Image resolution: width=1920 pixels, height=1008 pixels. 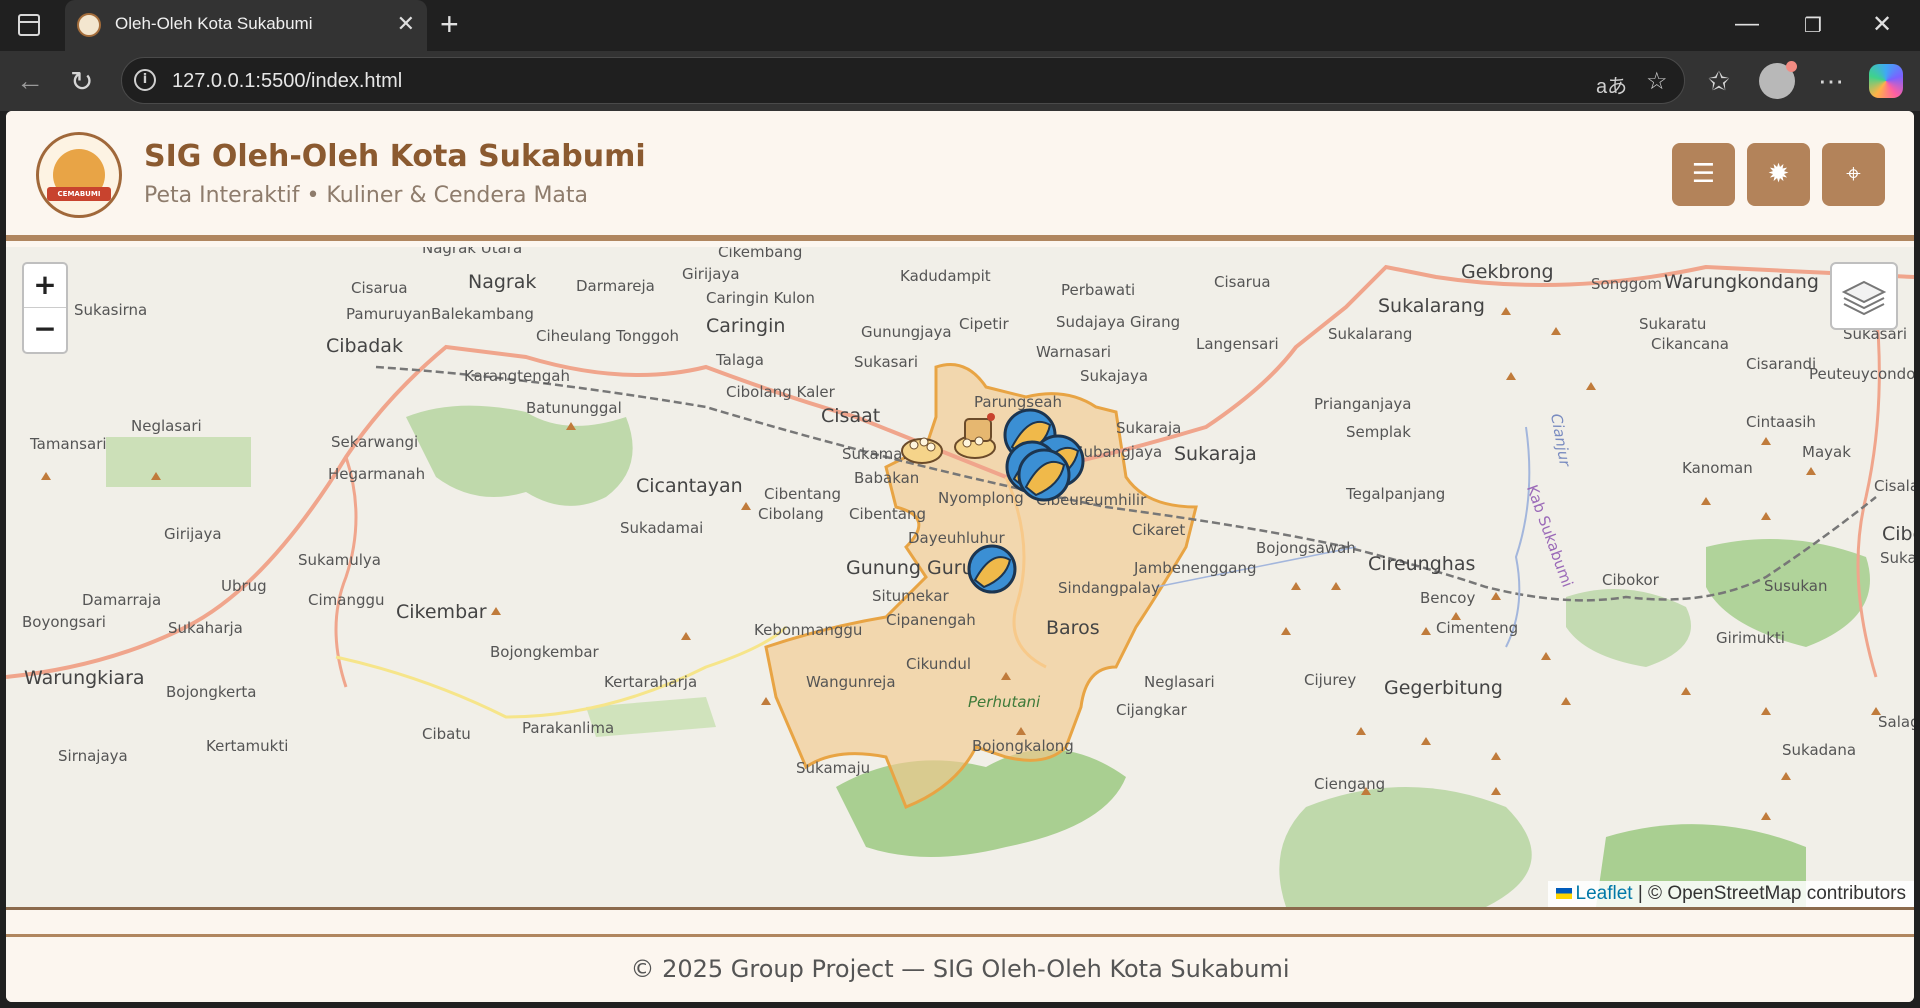 I want to click on site-info-icon: i, so click(x=145, y=80).